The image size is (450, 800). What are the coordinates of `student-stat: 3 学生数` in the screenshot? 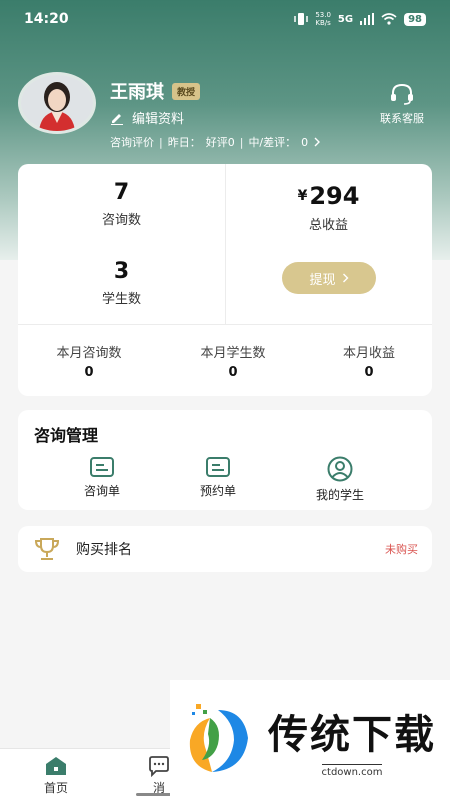 It's located at (121, 283).